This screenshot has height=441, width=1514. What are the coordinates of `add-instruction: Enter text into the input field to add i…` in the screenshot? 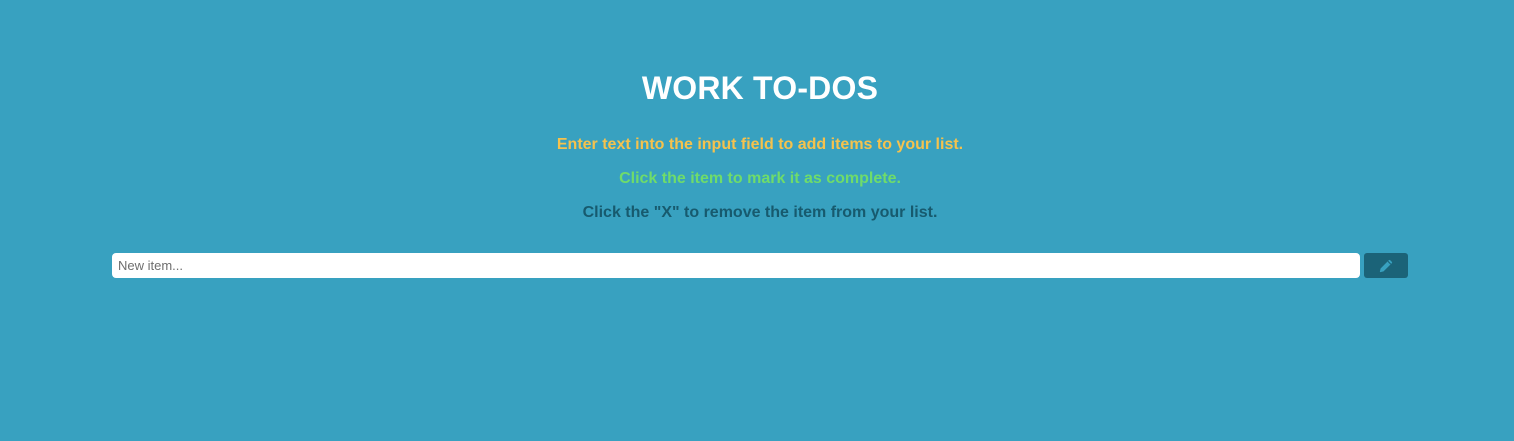 It's located at (760, 144).